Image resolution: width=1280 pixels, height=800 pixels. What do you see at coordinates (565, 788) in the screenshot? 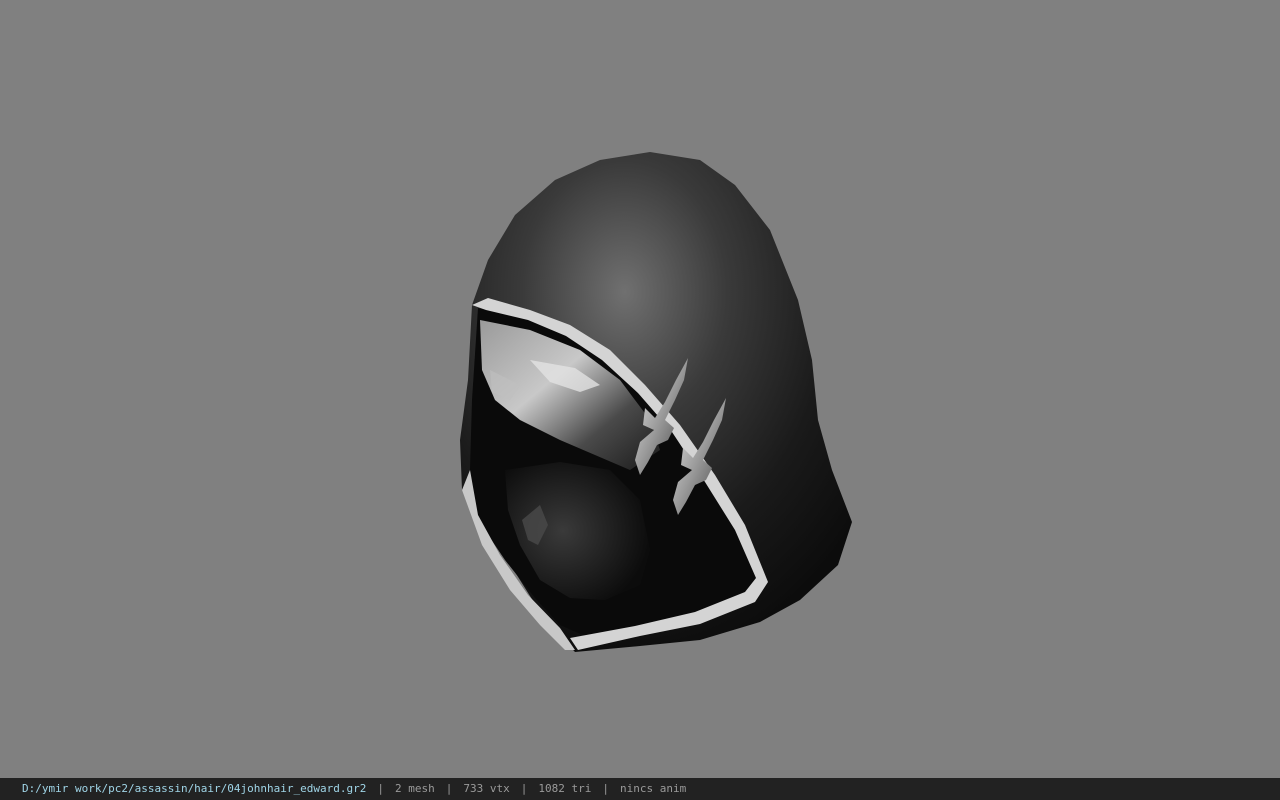
I see `triangle-count-label: 1082 tri` at bounding box center [565, 788].